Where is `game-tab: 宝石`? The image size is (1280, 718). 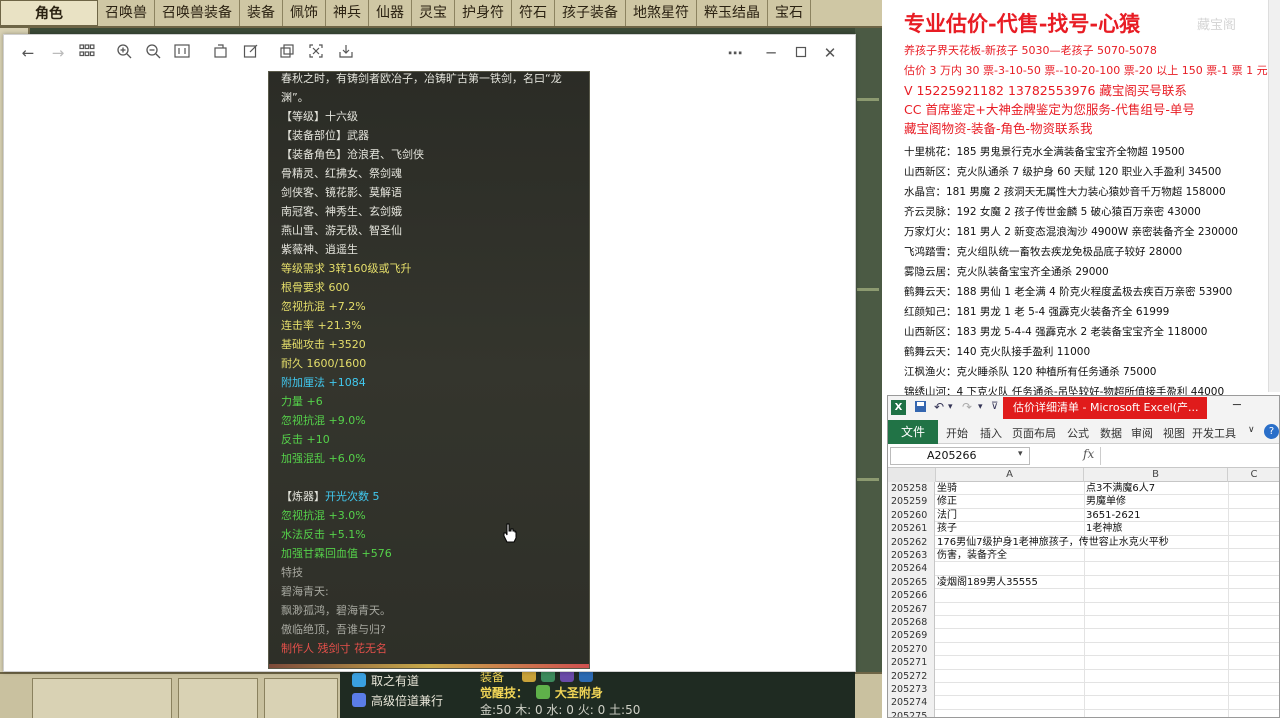
game-tab: 宝石 is located at coordinates (789, 13).